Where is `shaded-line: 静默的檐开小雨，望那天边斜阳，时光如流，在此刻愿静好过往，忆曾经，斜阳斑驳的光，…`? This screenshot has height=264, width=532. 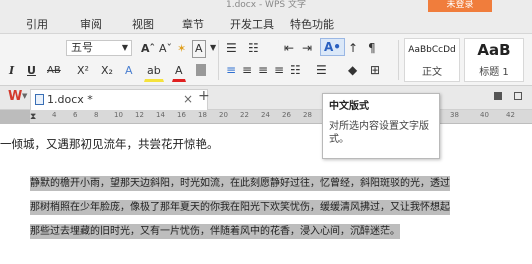 shaded-line: 静默的檐开小雨，望那天边斜阳，时光如流，在此刻愿静好过往，忆曾经，斜阳斑驳的光，… is located at coordinates (271, 184).